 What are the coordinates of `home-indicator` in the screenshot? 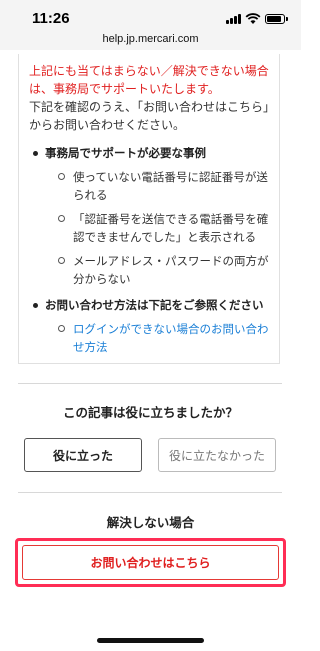 It's located at (150, 640).